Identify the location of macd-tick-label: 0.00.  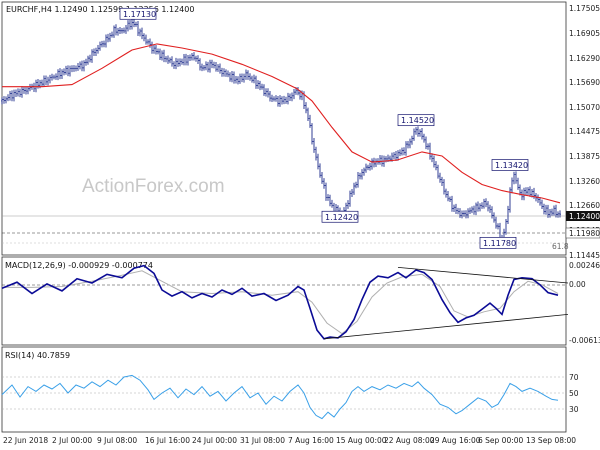
(577, 284).